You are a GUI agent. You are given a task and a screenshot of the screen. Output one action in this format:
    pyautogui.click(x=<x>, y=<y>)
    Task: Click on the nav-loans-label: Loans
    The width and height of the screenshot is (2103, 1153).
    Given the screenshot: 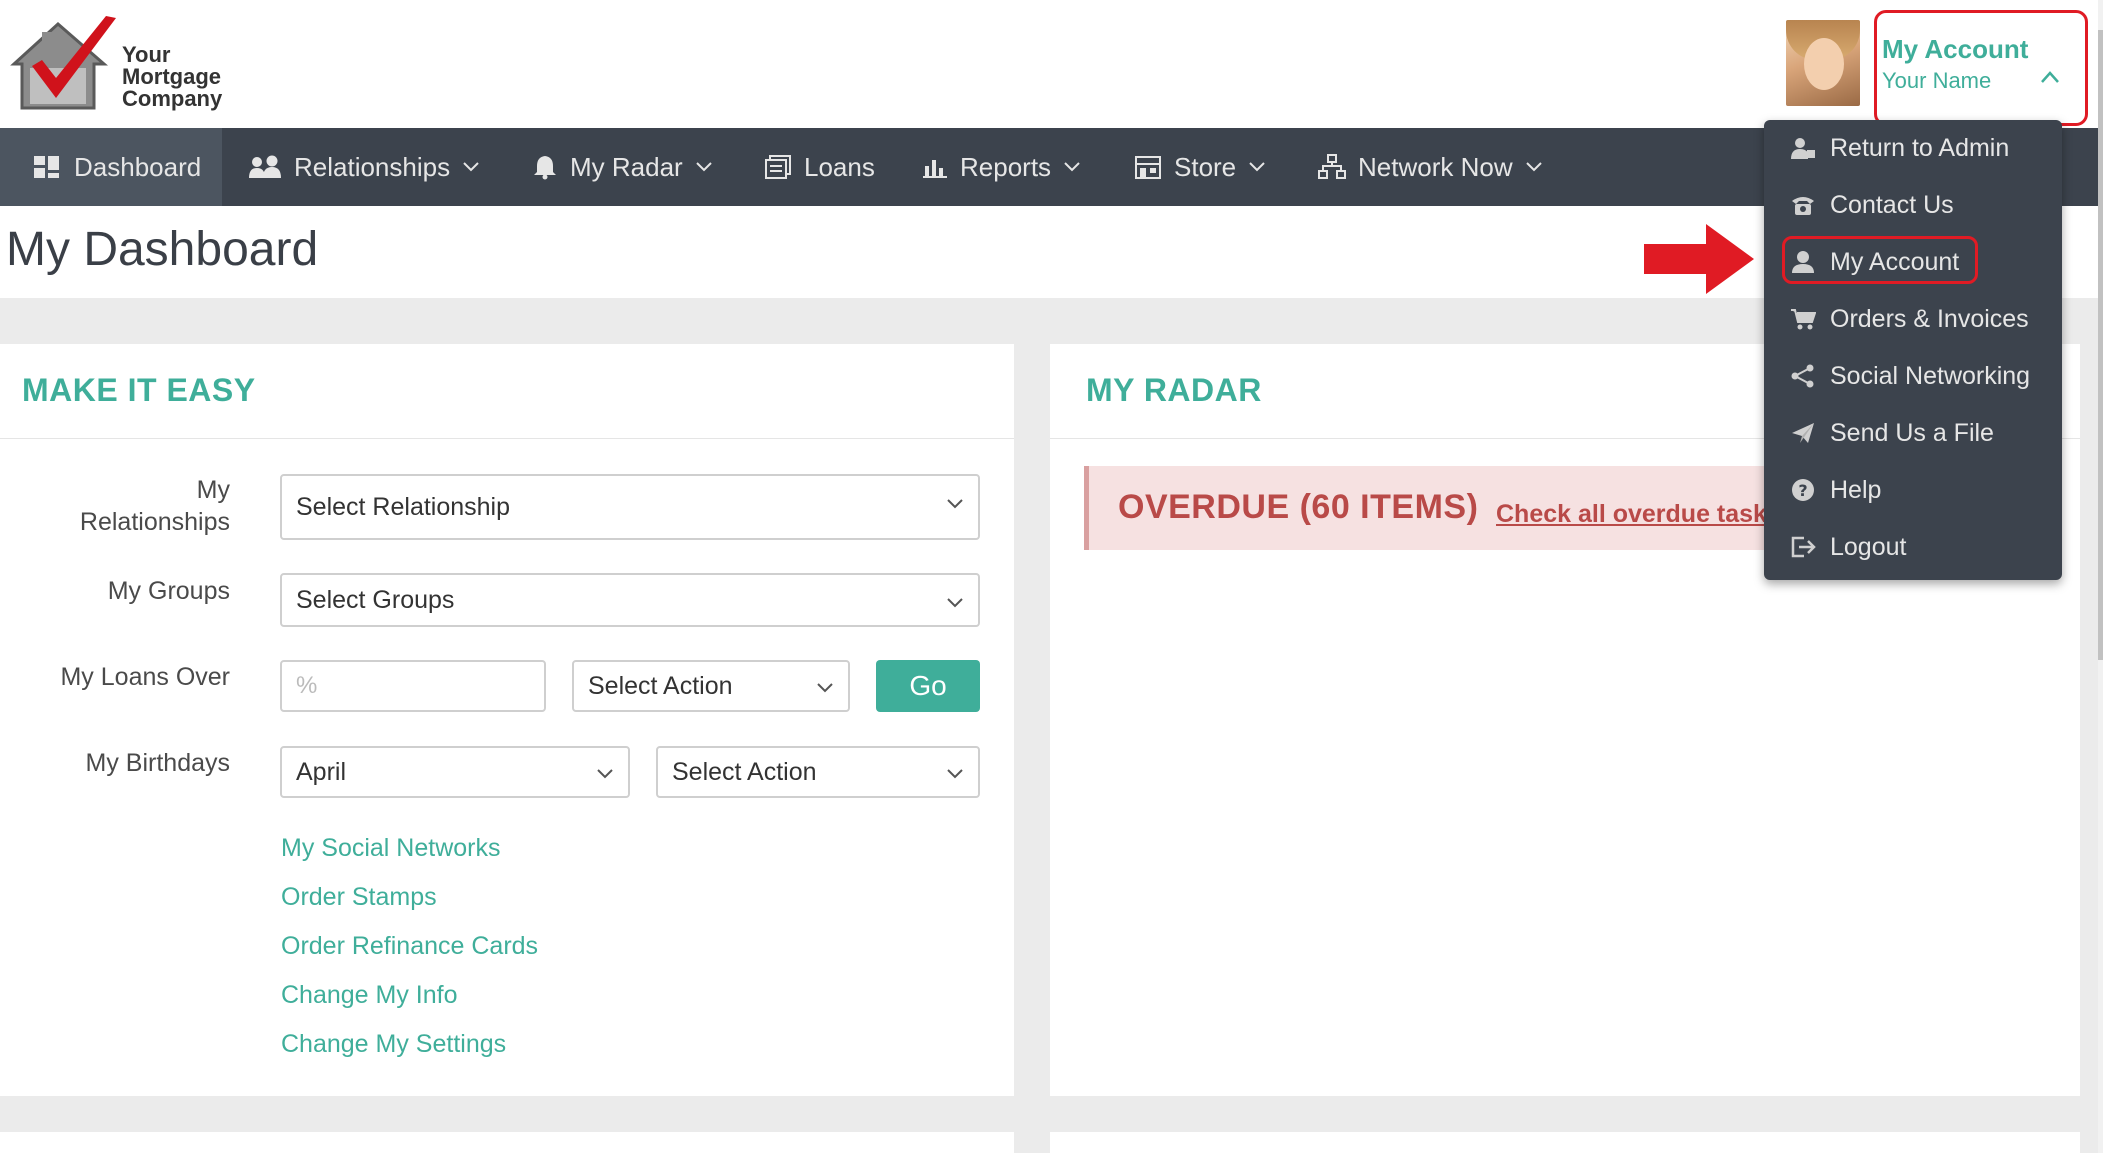 What is the action you would take?
    pyautogui.click(x=839, y=166)
    